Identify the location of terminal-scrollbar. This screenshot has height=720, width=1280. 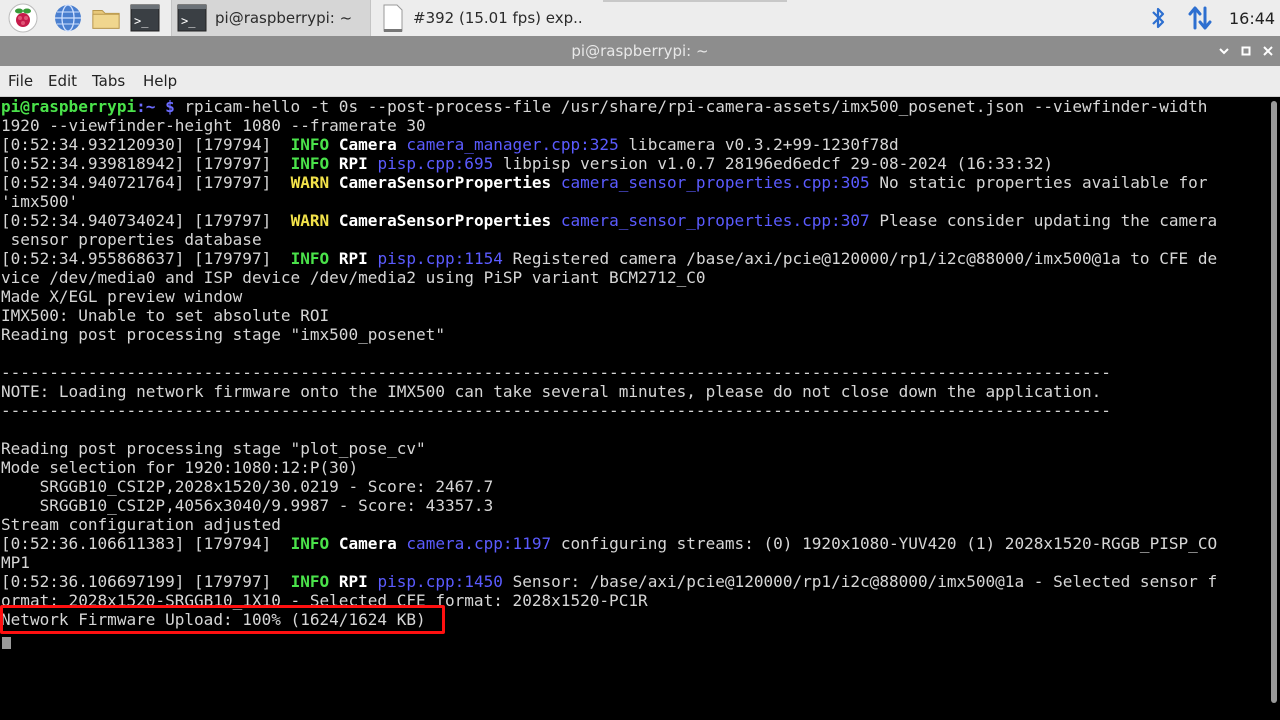
(1274, 408).